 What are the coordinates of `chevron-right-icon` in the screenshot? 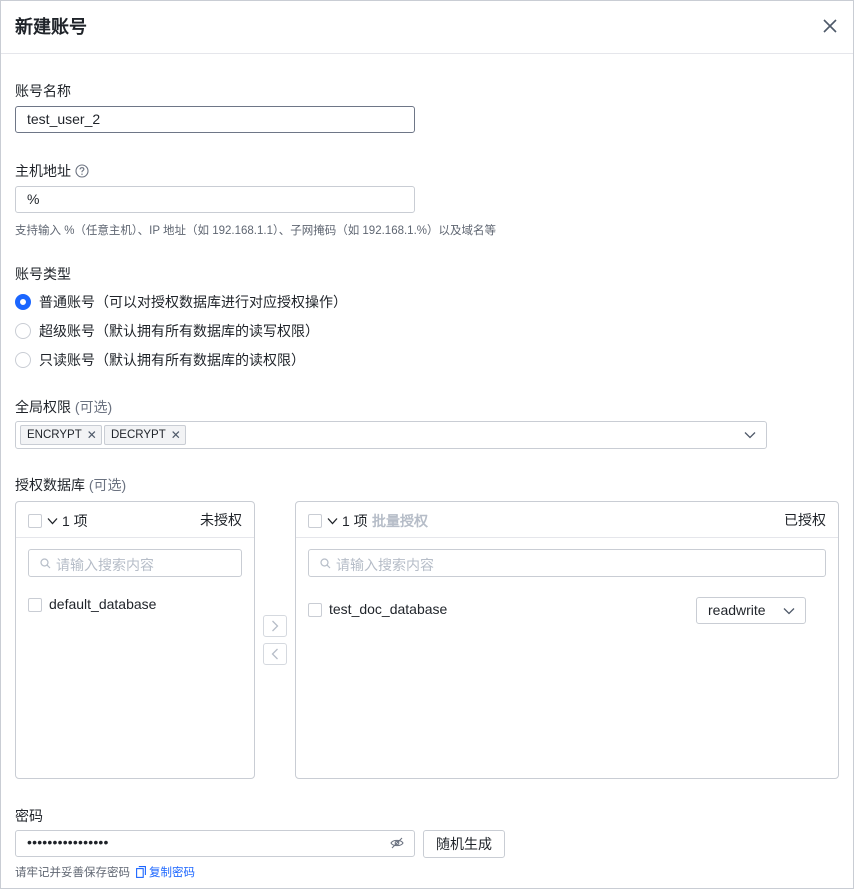 It's located at (275, 626).